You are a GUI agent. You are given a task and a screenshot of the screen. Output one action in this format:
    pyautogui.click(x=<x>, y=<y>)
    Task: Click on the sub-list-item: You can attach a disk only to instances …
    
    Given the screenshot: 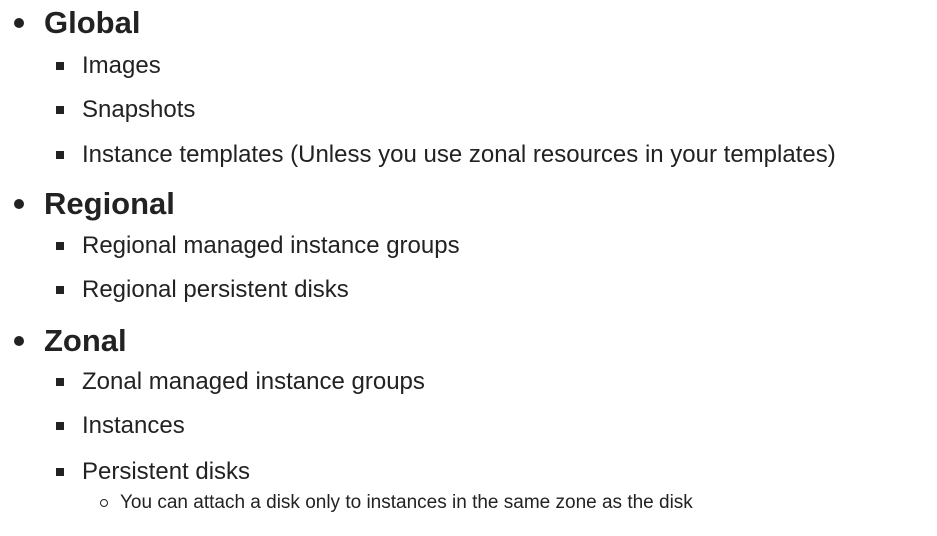 What is the action you would take?
    pyautogui.click(x=396, y=503)
    